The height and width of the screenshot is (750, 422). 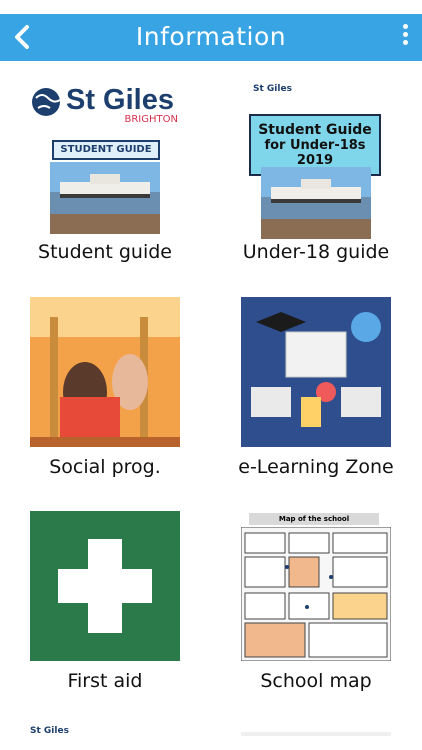 I want to click on tile-label: First aid, so click(x=105, y=681).